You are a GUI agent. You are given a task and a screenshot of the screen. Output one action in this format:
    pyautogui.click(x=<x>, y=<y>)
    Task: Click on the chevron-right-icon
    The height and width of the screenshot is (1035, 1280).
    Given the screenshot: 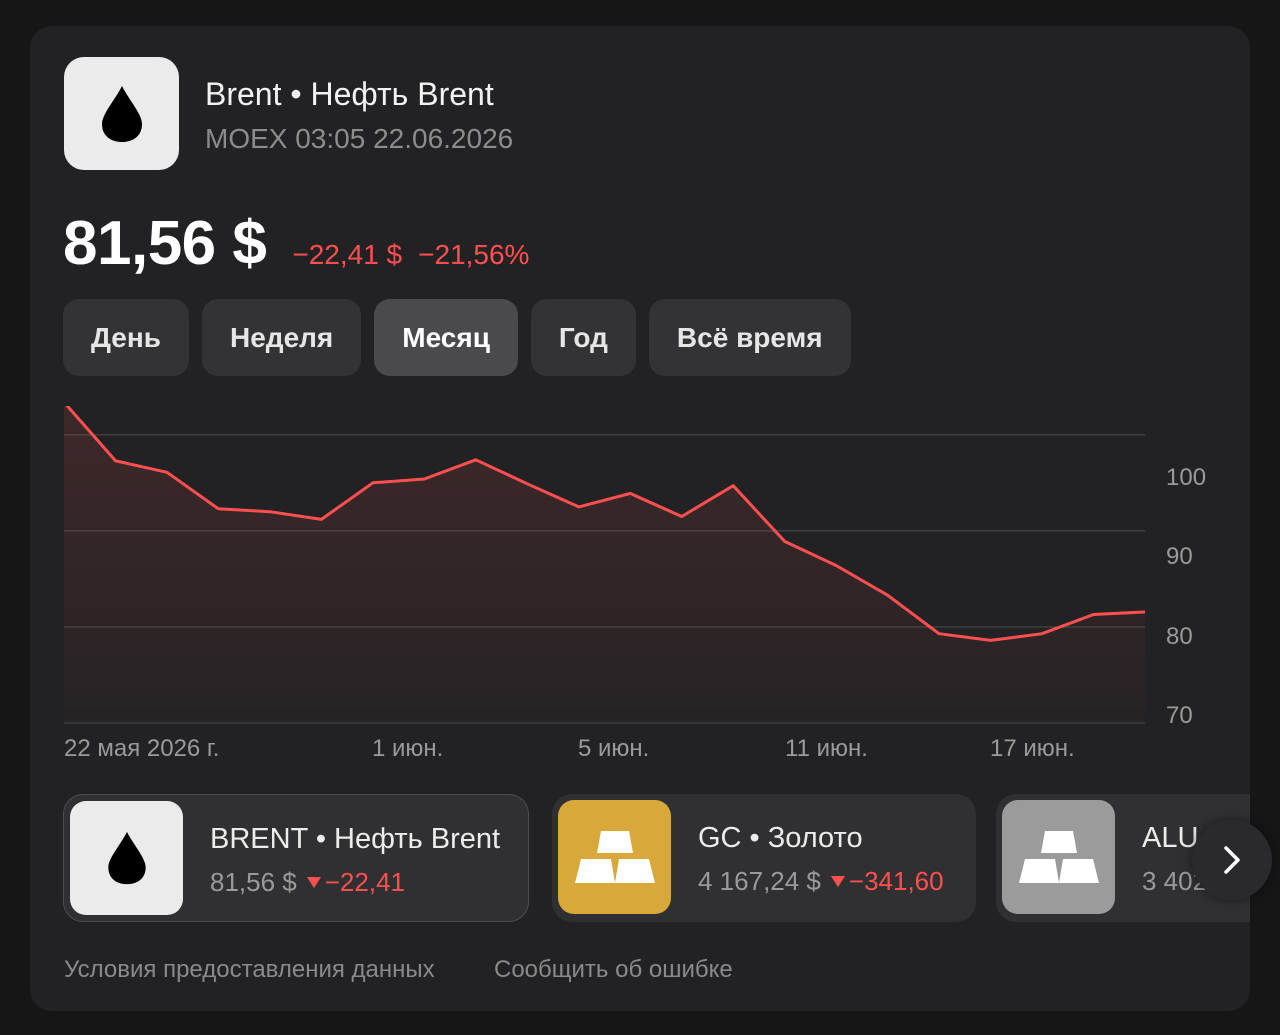 What is the action you would take?
    pyautogui.click(x=1232, y=860)
    